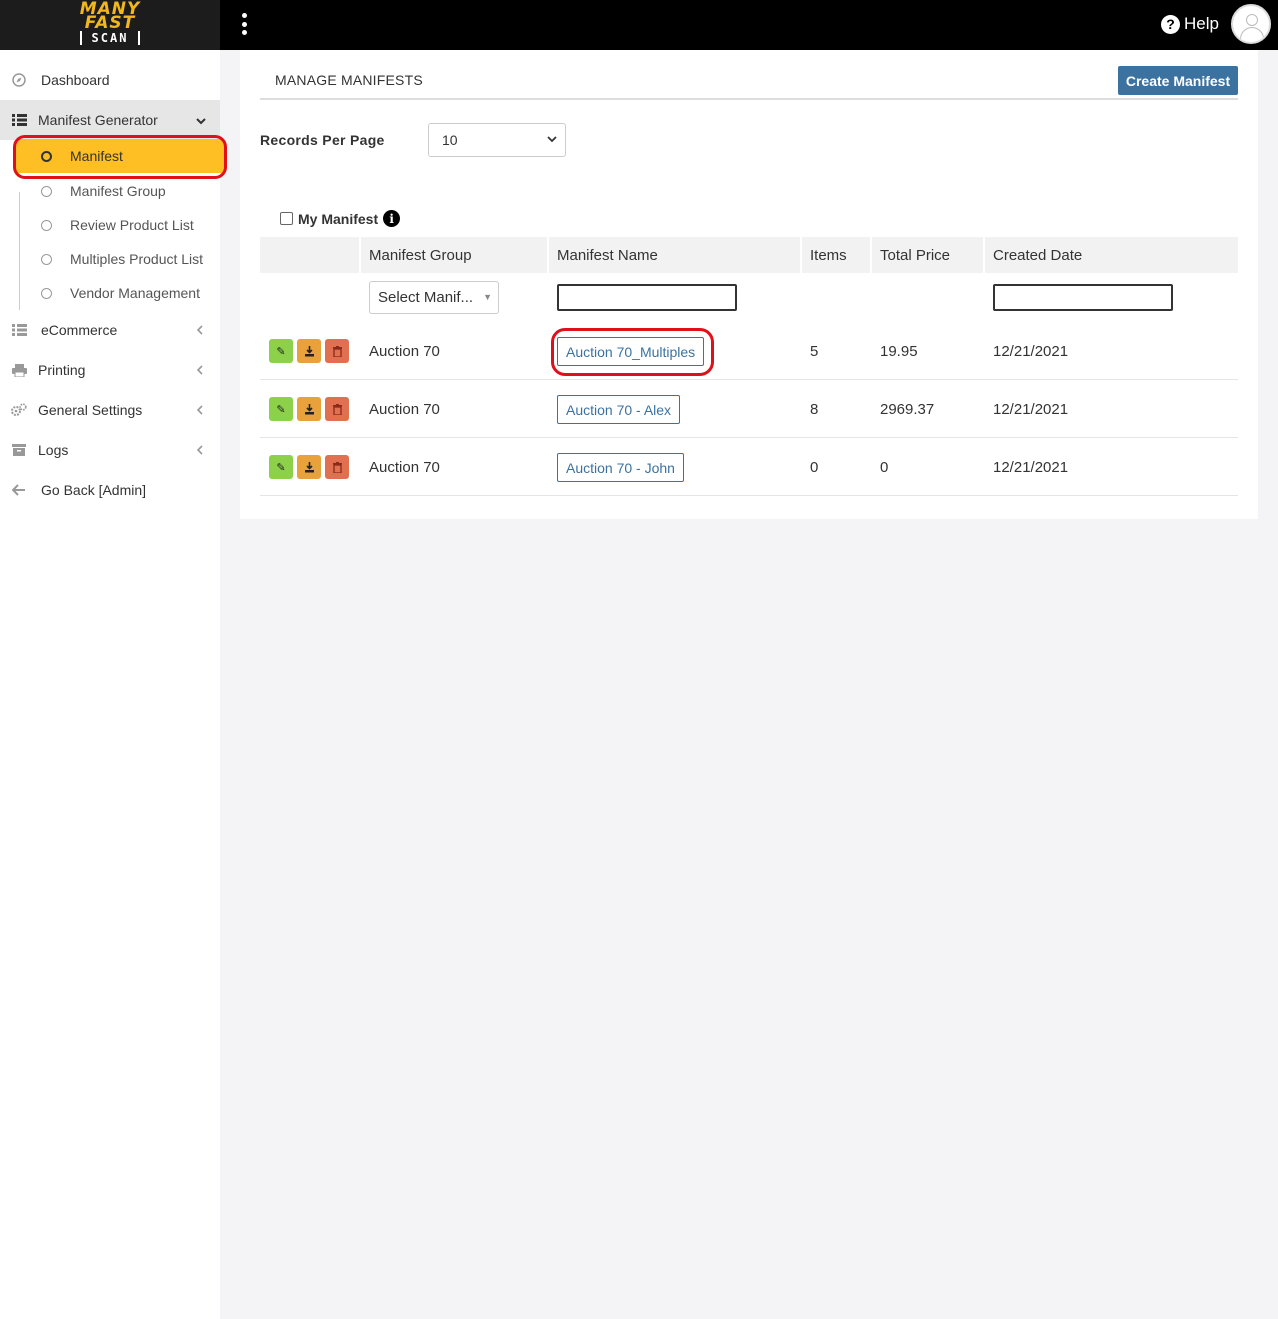 This screenshot has height=1319, width=1278. What do you see at coordinates (19, 80) in the screenshot?
I see `compass-icon` at bounding box center [19, 80].